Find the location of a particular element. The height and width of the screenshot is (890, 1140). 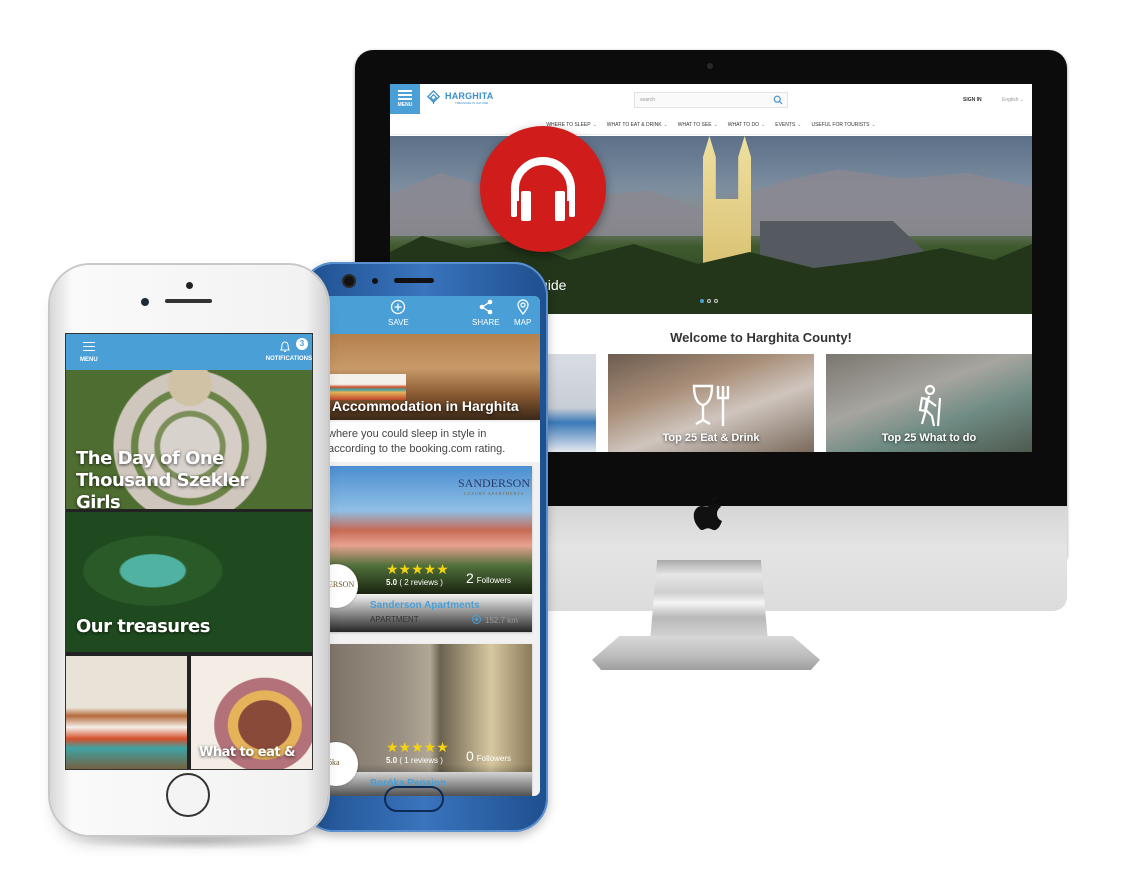

language-value: English is located at coordinates (1010, 100).